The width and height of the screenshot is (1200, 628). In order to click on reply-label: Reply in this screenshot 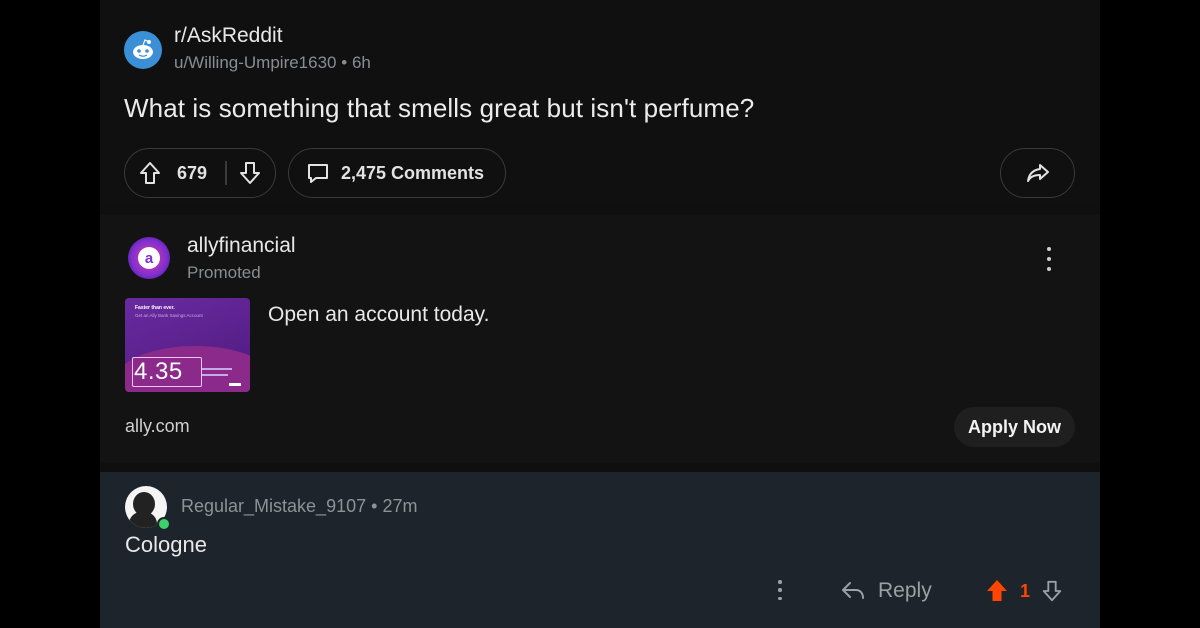, I will do `click(905, 590)`.